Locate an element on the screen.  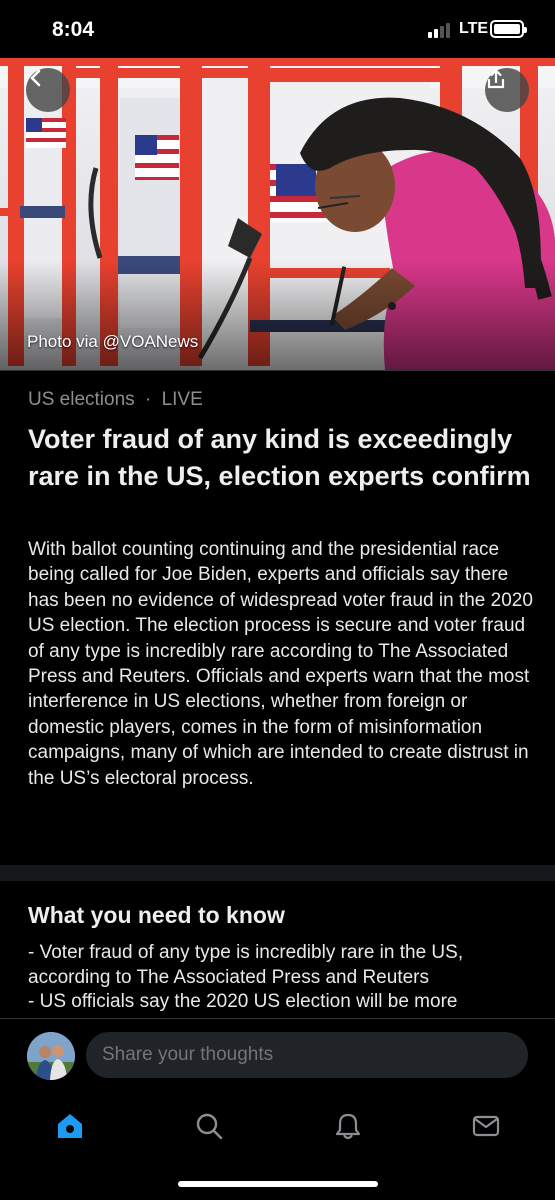
signal-icon is located at coordinates (441, 30).